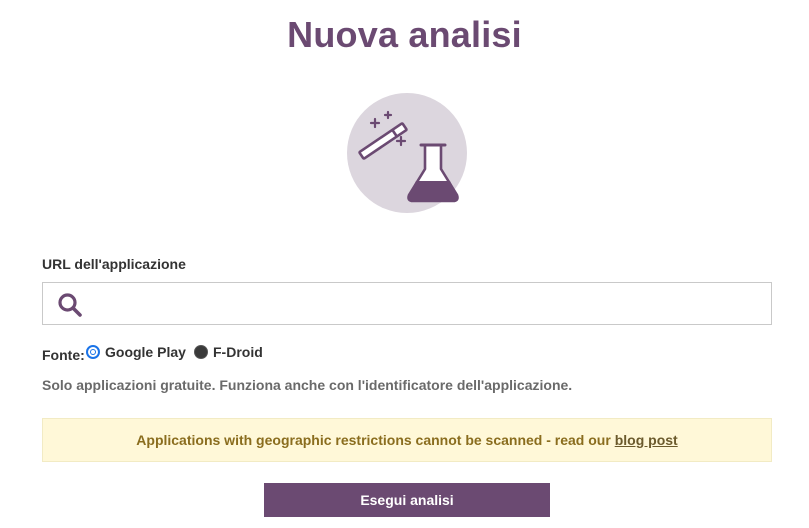  What do you see at coordinates (70, 305) in the screenshot?
I see `search-icon` at bounding box center [70, 305].